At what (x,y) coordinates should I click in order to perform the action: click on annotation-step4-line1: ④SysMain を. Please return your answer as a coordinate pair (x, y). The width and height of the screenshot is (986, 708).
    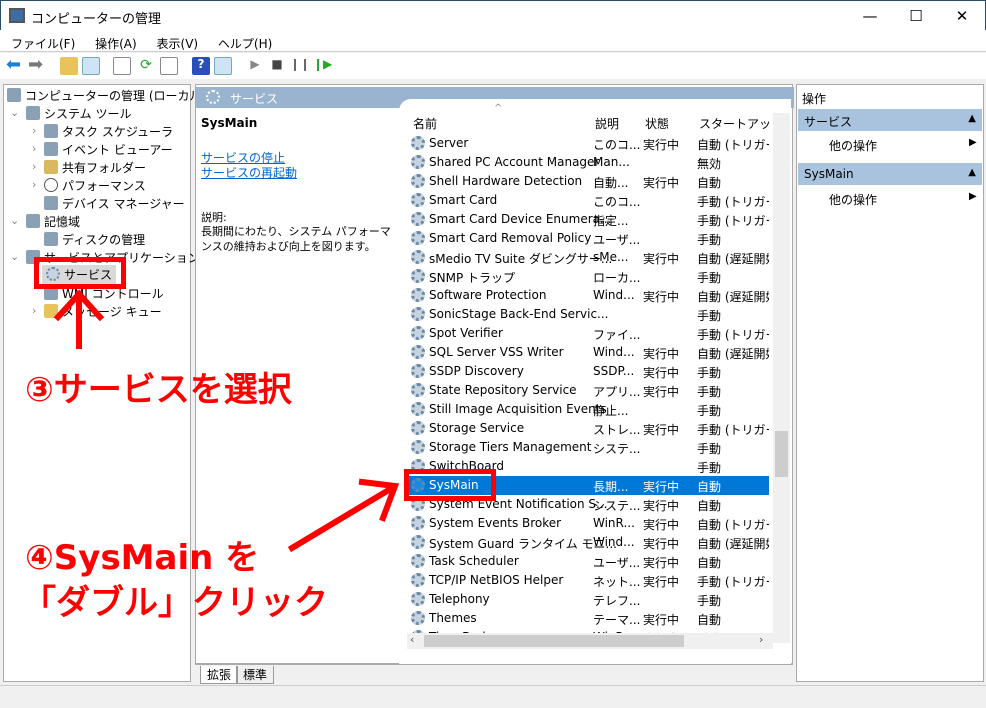
    Looking at the image, I should click on (142, 558).